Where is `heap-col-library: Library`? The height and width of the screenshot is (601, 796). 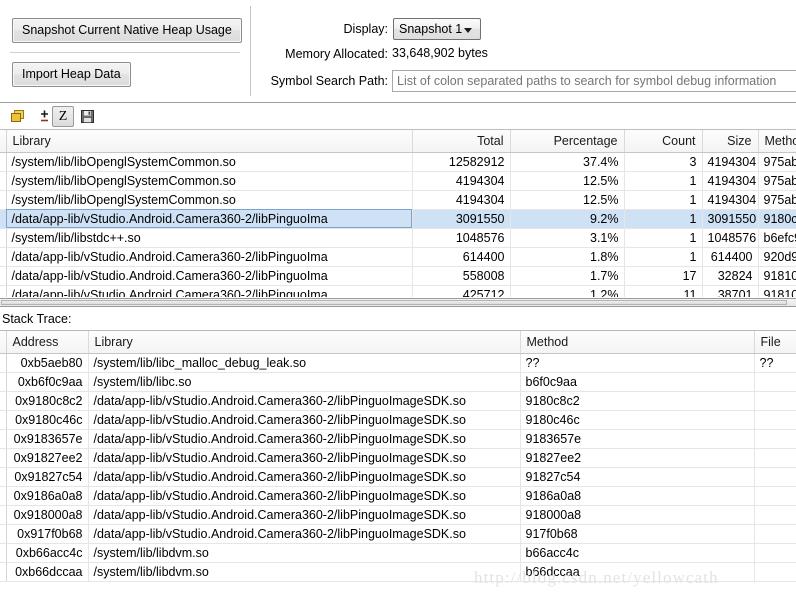 heap-col-library: Library is located at coordinates (209, 141).